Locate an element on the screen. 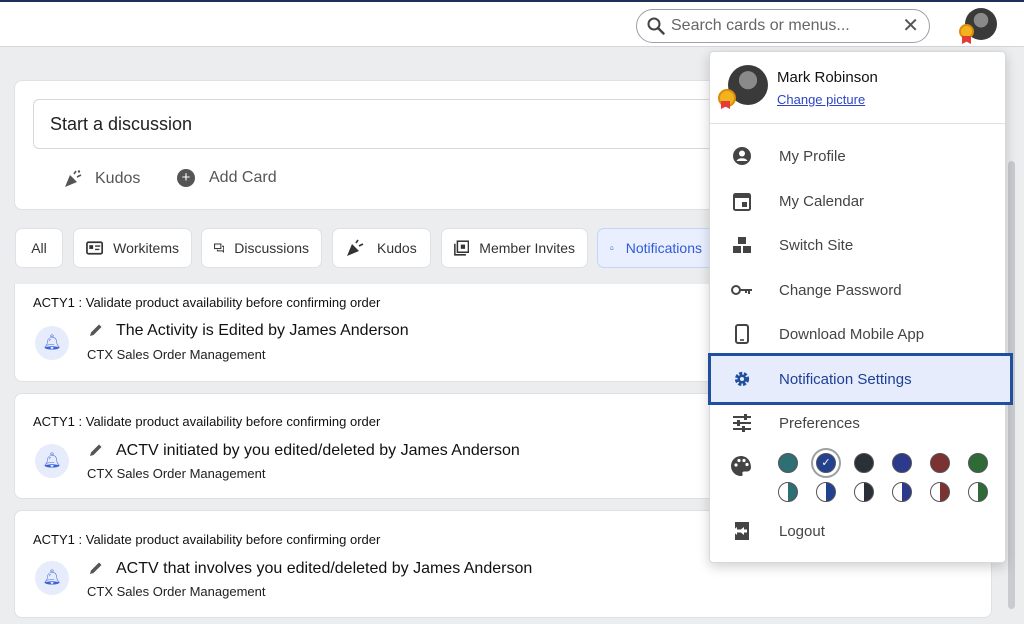  menu-item-label: Logout is located at coordinates (802, 531).